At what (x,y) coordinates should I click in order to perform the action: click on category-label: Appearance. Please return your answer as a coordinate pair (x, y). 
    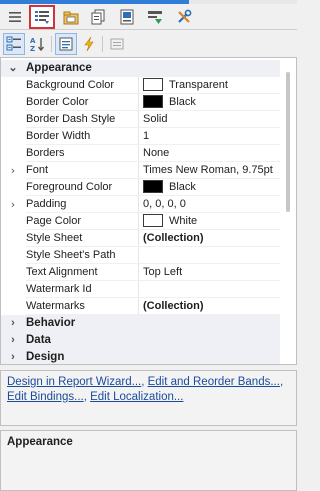
    Looking at the image, I should click on (59, 68).